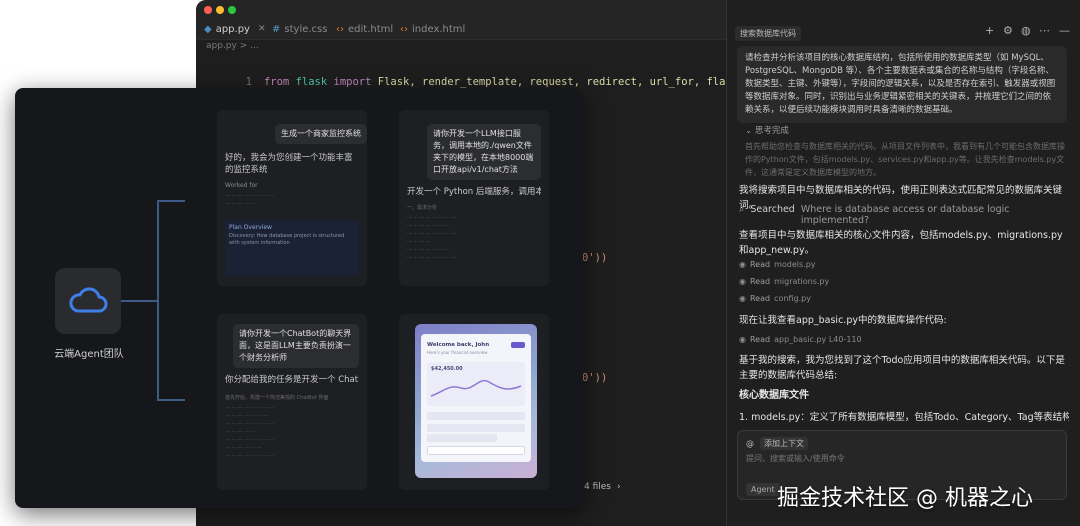 The height and width of the screenshot is (526, 1080). I want to click on team-label: 云端Agent团队, so click(89, 354).